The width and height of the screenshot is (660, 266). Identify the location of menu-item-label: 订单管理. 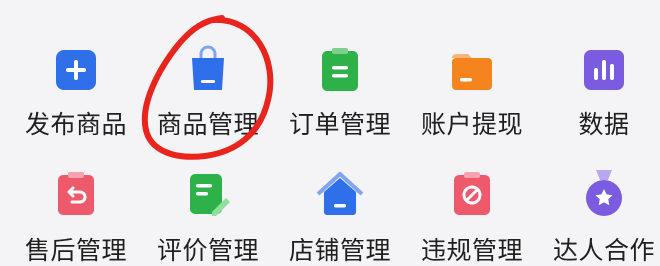
(339, 124).